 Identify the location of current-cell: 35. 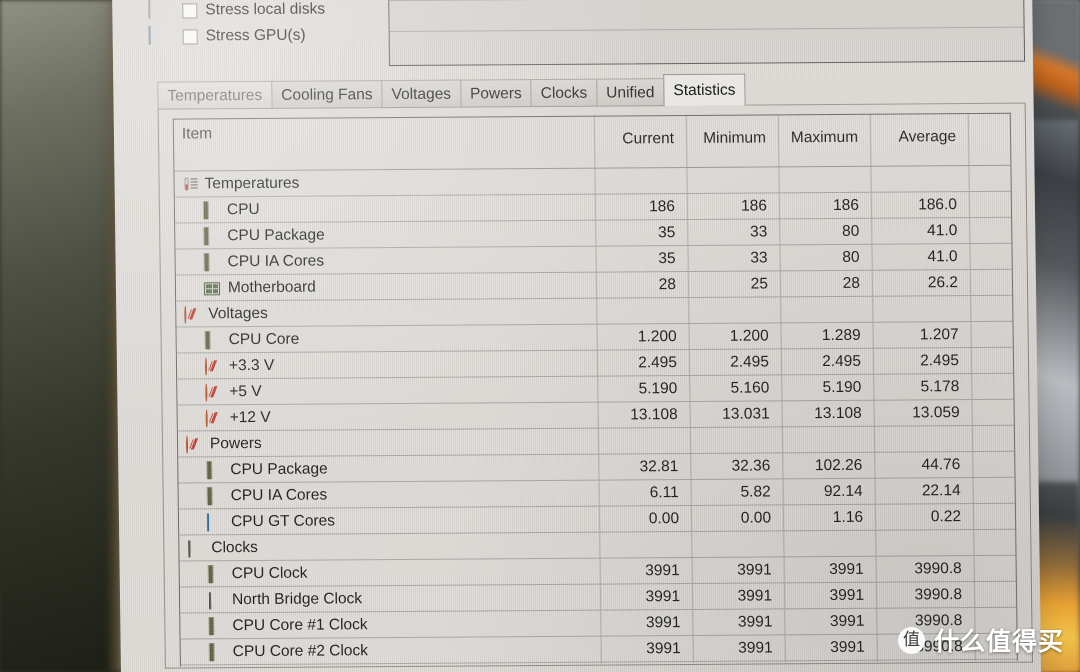
(641, 258).